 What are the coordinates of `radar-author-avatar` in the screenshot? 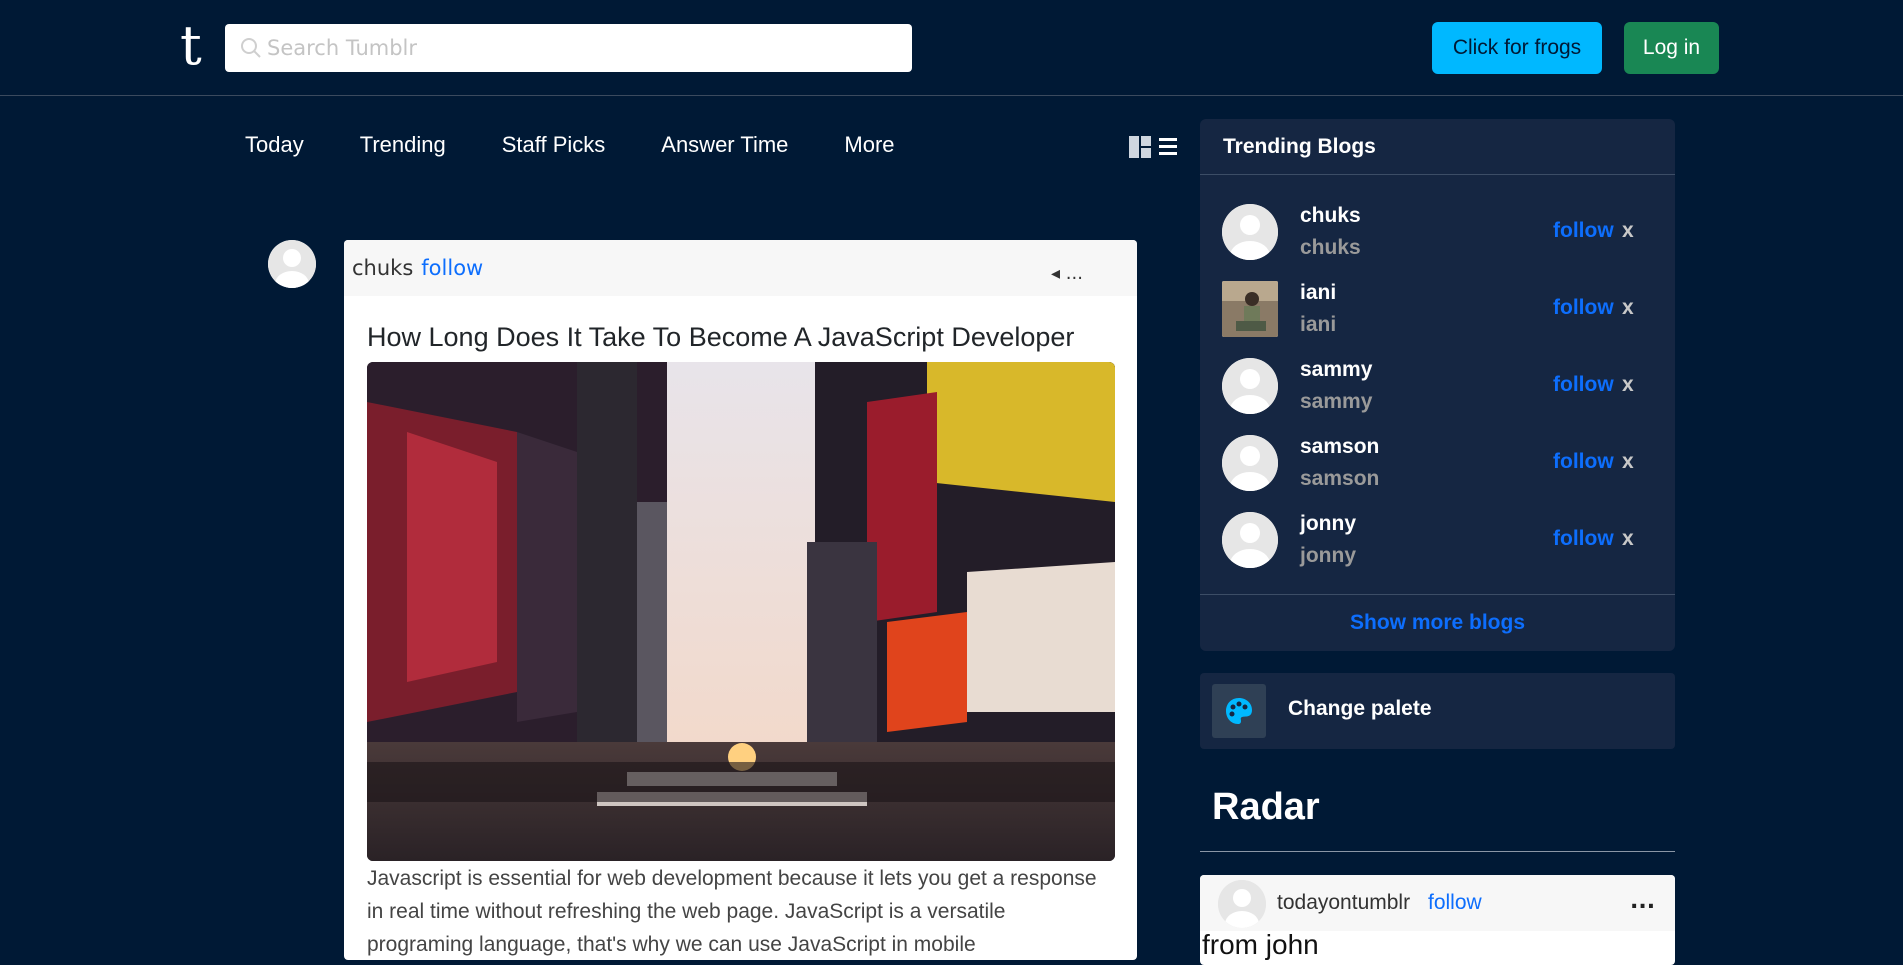 It's located at (1242, 904).